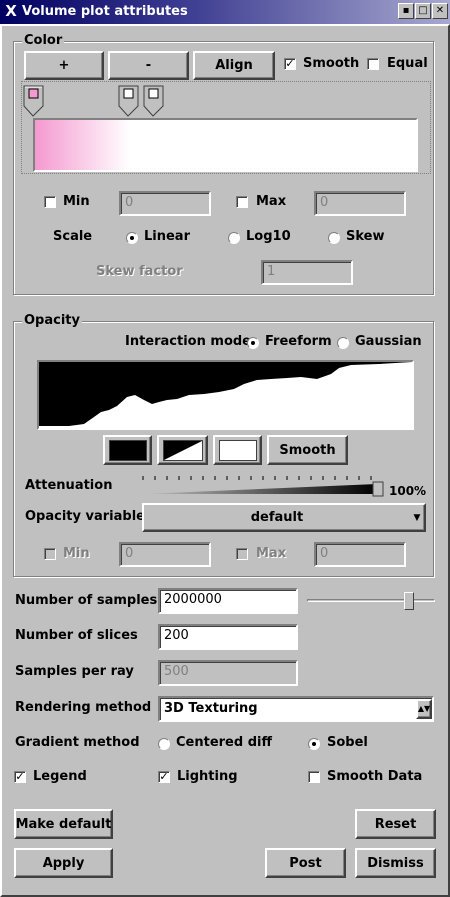 The image size is (450, 897). I want to click on slices-label: Number of slices, so click(76, 635).